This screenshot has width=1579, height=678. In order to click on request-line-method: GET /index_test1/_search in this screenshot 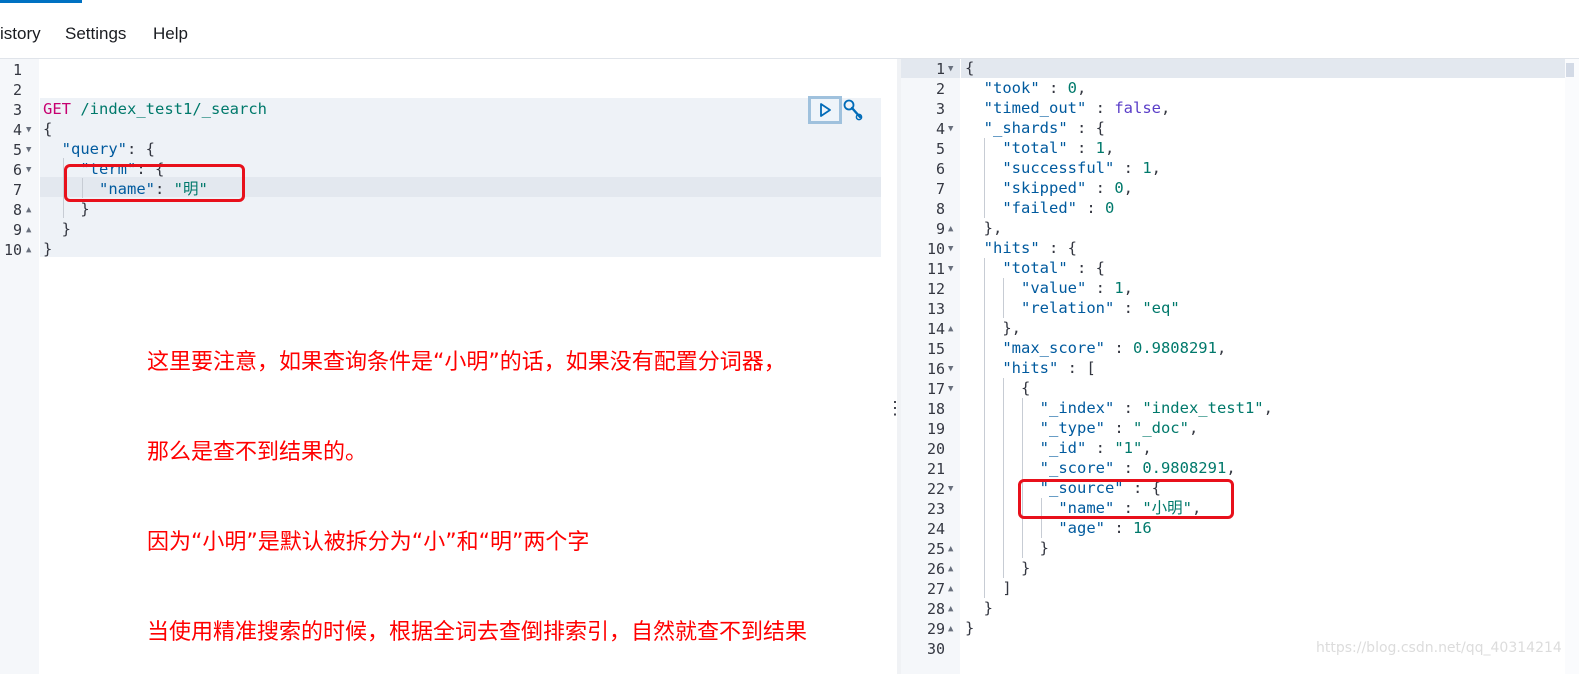, I will do `click(155, 109)`.